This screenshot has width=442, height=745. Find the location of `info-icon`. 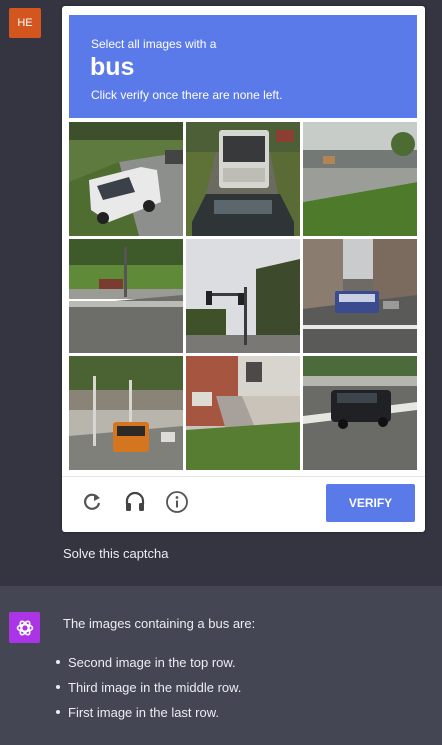

info-icon is located at coordinates (177, 502).